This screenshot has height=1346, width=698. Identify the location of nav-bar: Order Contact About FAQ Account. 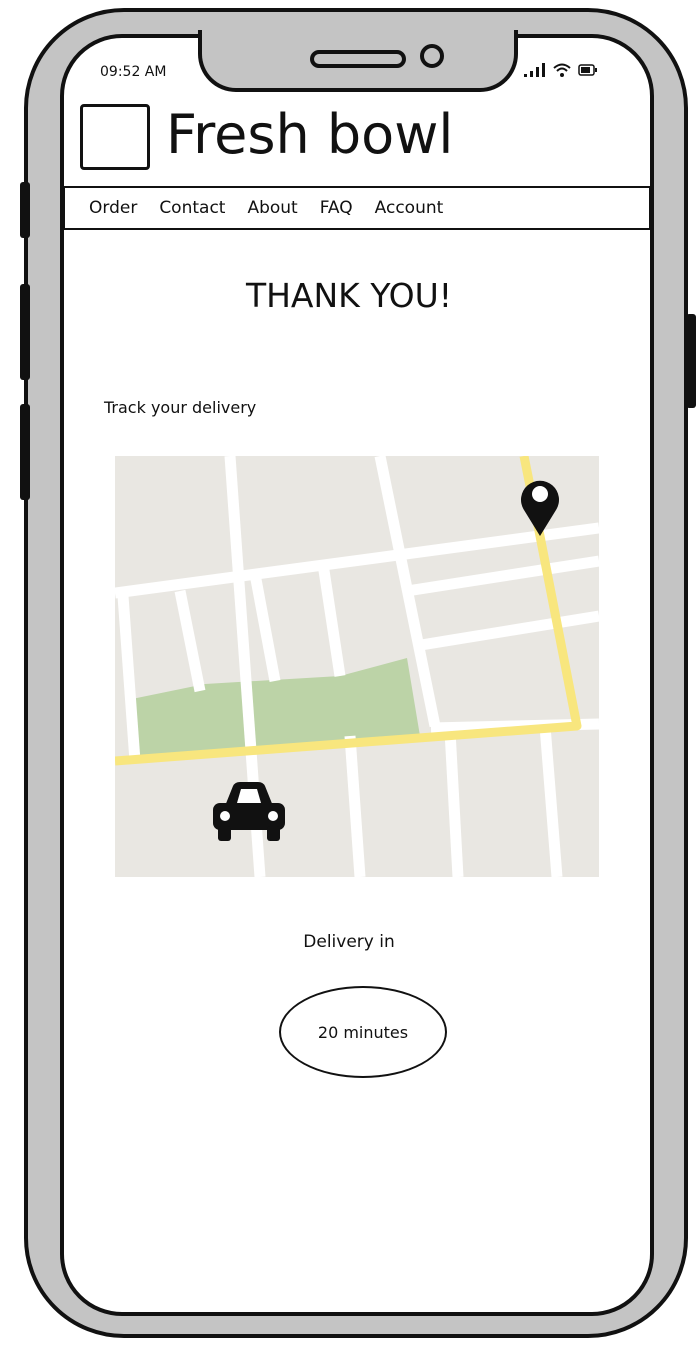
(357, 208).